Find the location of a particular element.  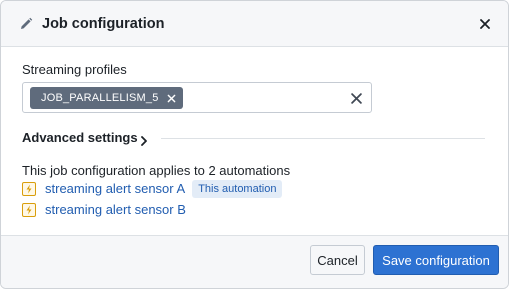

advanced-settings-toggle: Advanced settings is located at coordinates (253, 138).